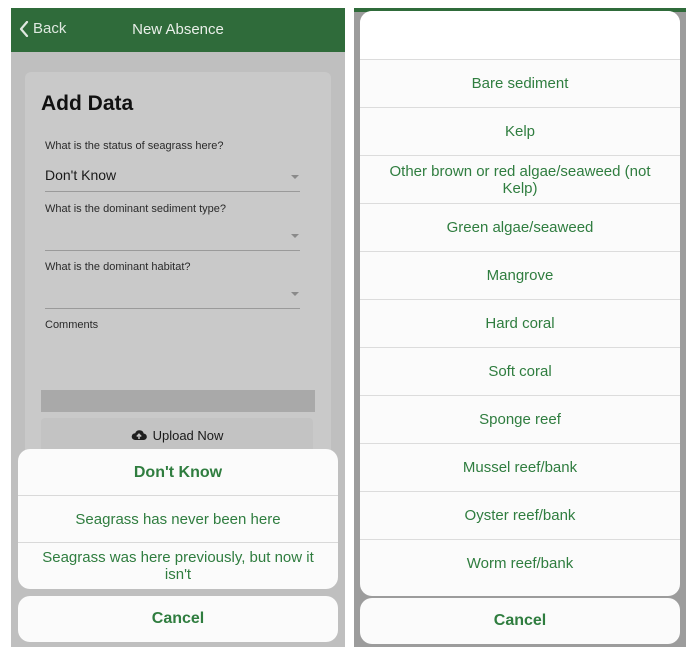 Image resolution: width=690 pixels, height=647 pixels. Describe the element at coordinates (520, 275) in the screenshot. I see `habitat-option: Mangrove` at that location.